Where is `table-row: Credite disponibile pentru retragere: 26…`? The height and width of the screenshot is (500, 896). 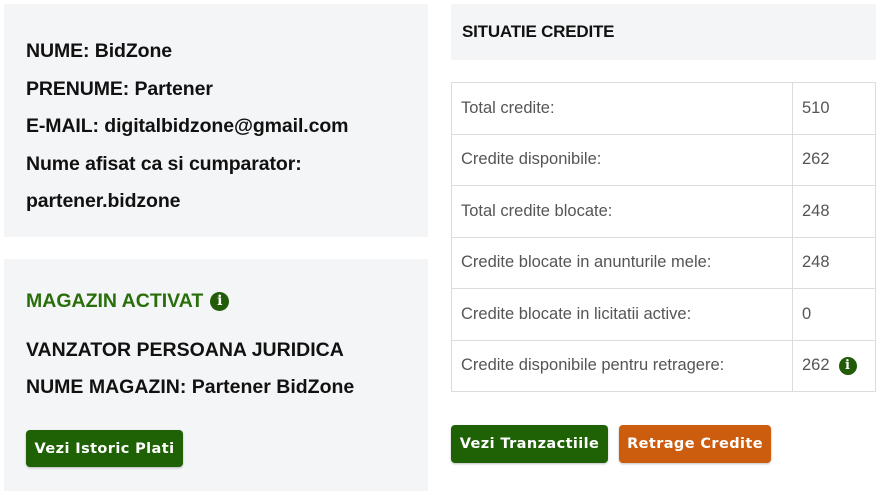 table-row: Credite disponibile pentru retragere: 26… is located at coordinates (663, 365).